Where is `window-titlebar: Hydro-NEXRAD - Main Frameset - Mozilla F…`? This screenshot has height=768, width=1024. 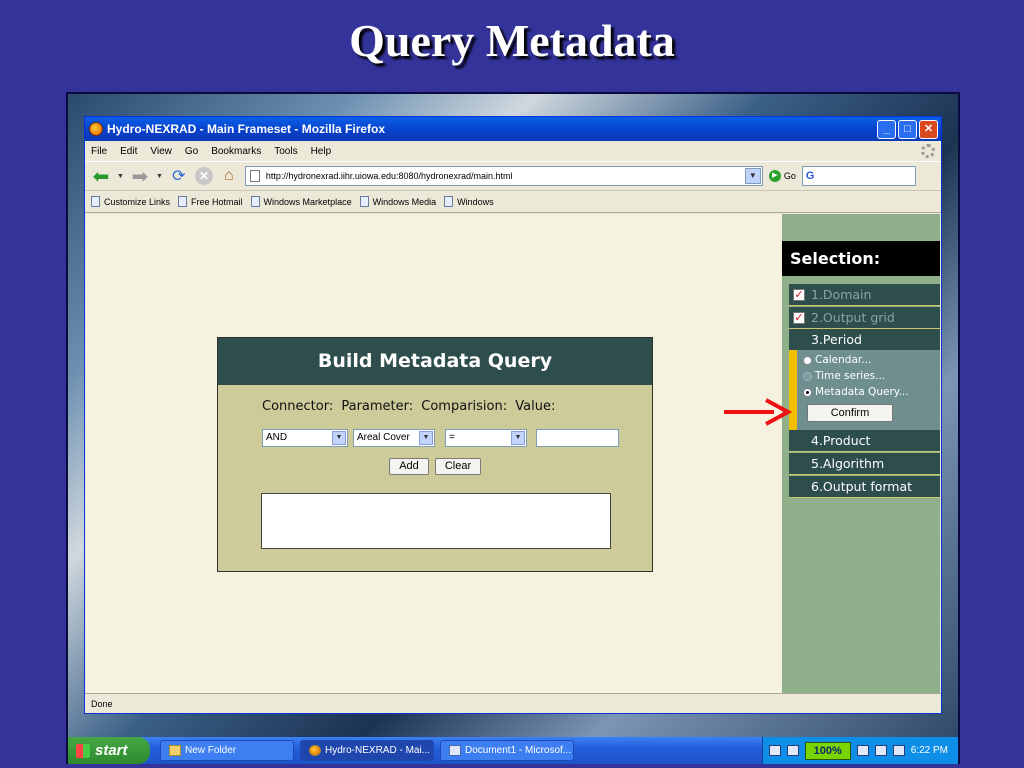
window-titlebar: Hydro-NEXRAD - Main Frameset - Mozilla F… is located at coordinates (513, 129).